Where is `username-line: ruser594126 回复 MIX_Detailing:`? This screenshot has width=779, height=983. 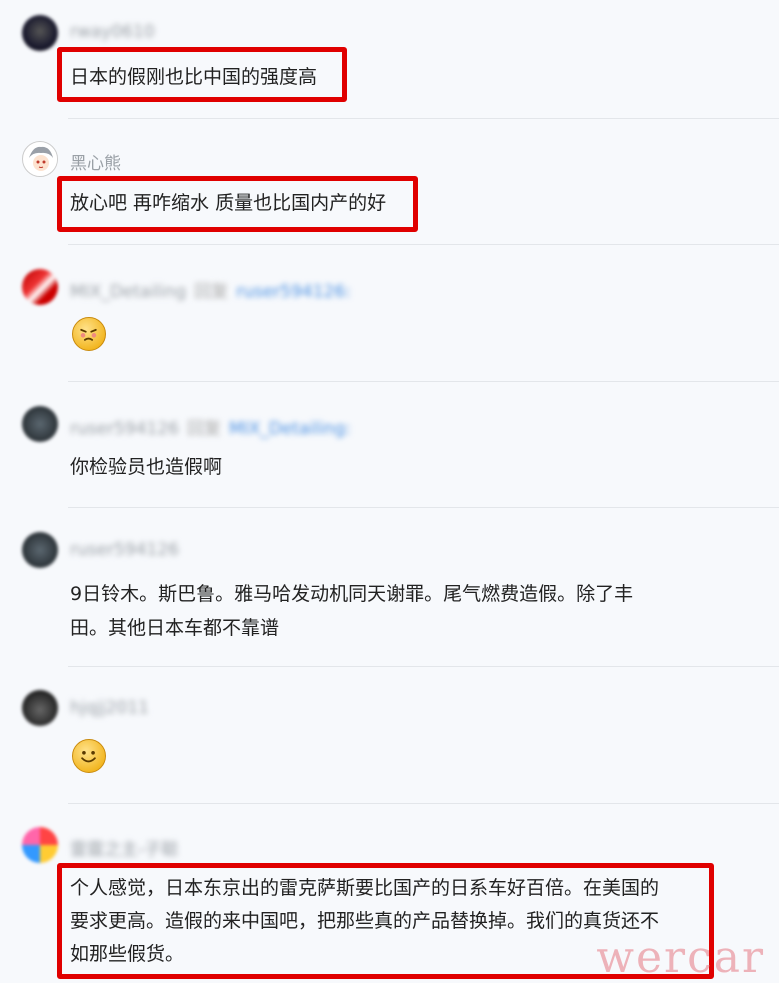
username-line: ruser594126 回复 MIX_Detailing: is located at coordinates (210, 426).